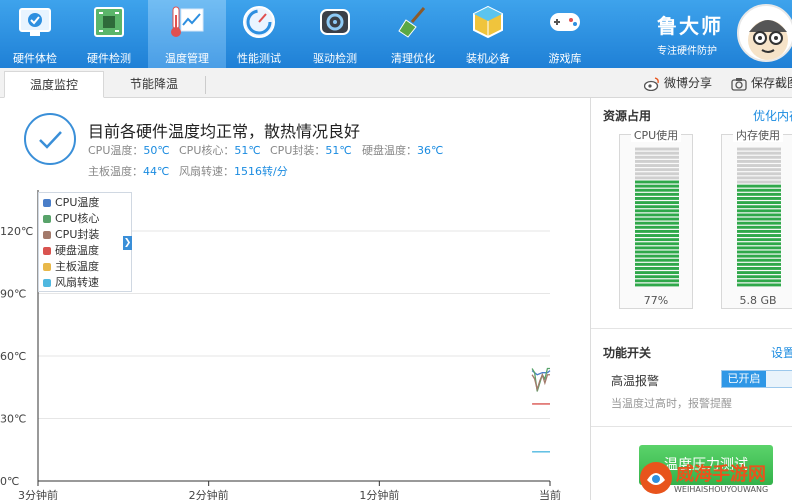 The width and height of the screenshot is (792, 500). Describe the element at coordinates (209, 494) in the screenshot. I see `x-tick-label: 2分钟前` at that location.